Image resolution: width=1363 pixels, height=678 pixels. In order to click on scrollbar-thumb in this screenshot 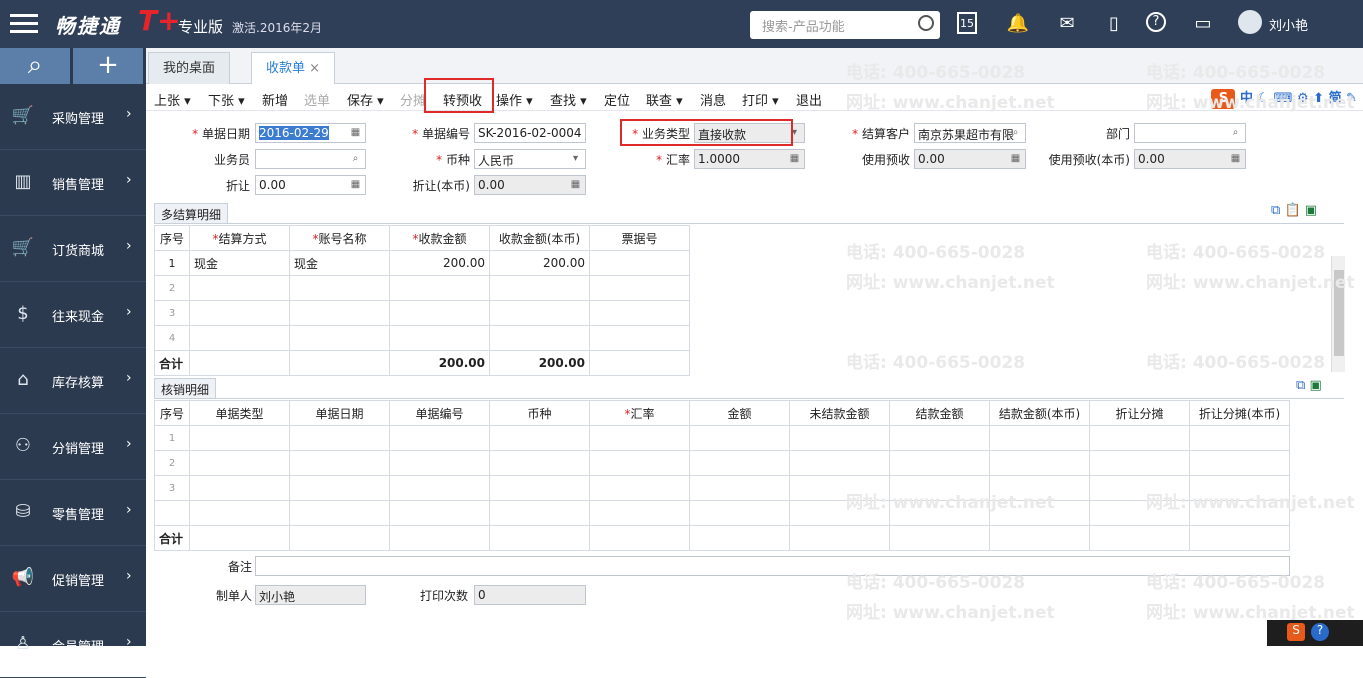, I will do `click(1339, 313)`.